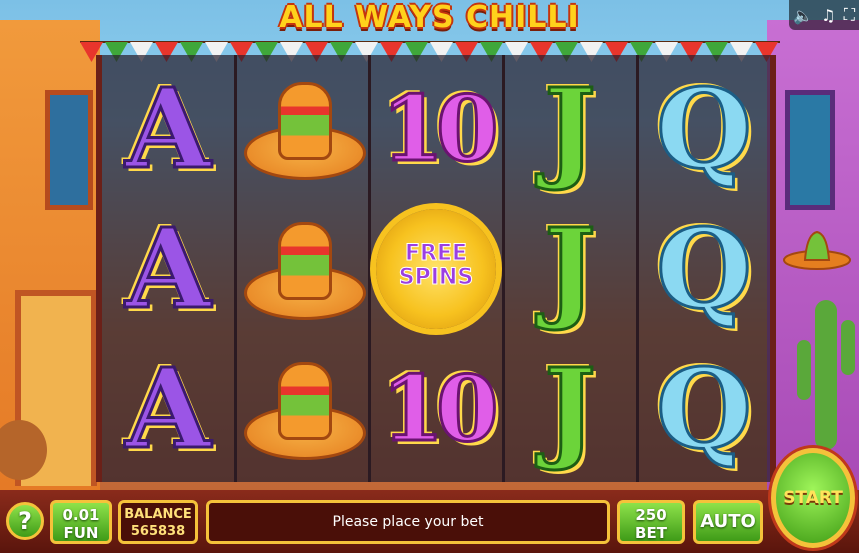 Image resolution: width=859 pixels, height=553 pixels. I want to click on start-label: START, so click(813, 498).